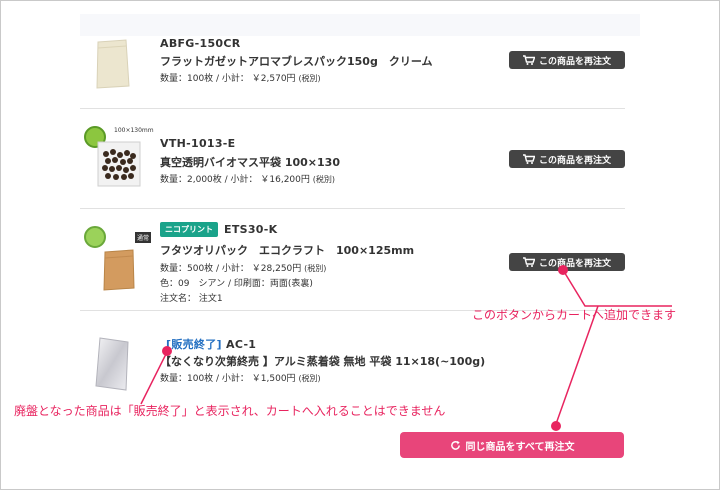  What do you see at coordinates (574, 315) in the screenshot?
I see `button-annotation: このボタンからカートへ追加できます` at bounding box center [574, 315].